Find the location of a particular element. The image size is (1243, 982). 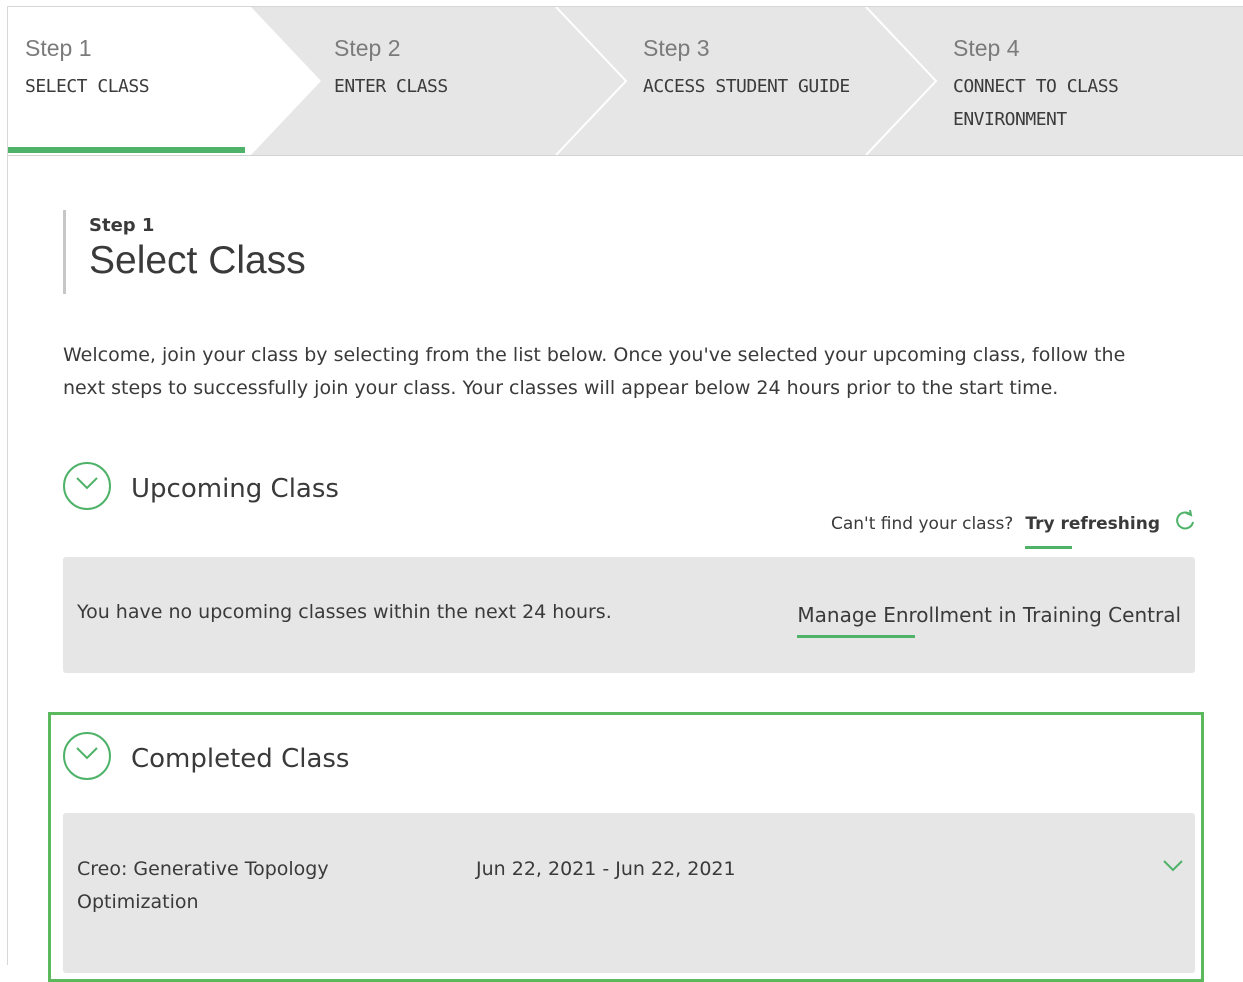

class-dates: Jun 22, 2021 - Jun 22, 2021 is located at coordinates (606, 869).